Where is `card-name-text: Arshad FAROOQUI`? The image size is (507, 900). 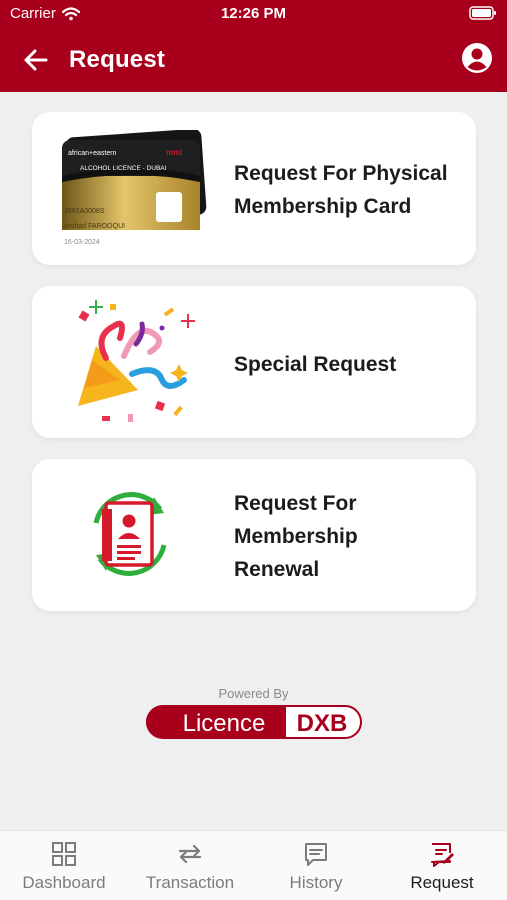
card-name-text: Arshad FAROOQUI is located at coordinates (94, 226).